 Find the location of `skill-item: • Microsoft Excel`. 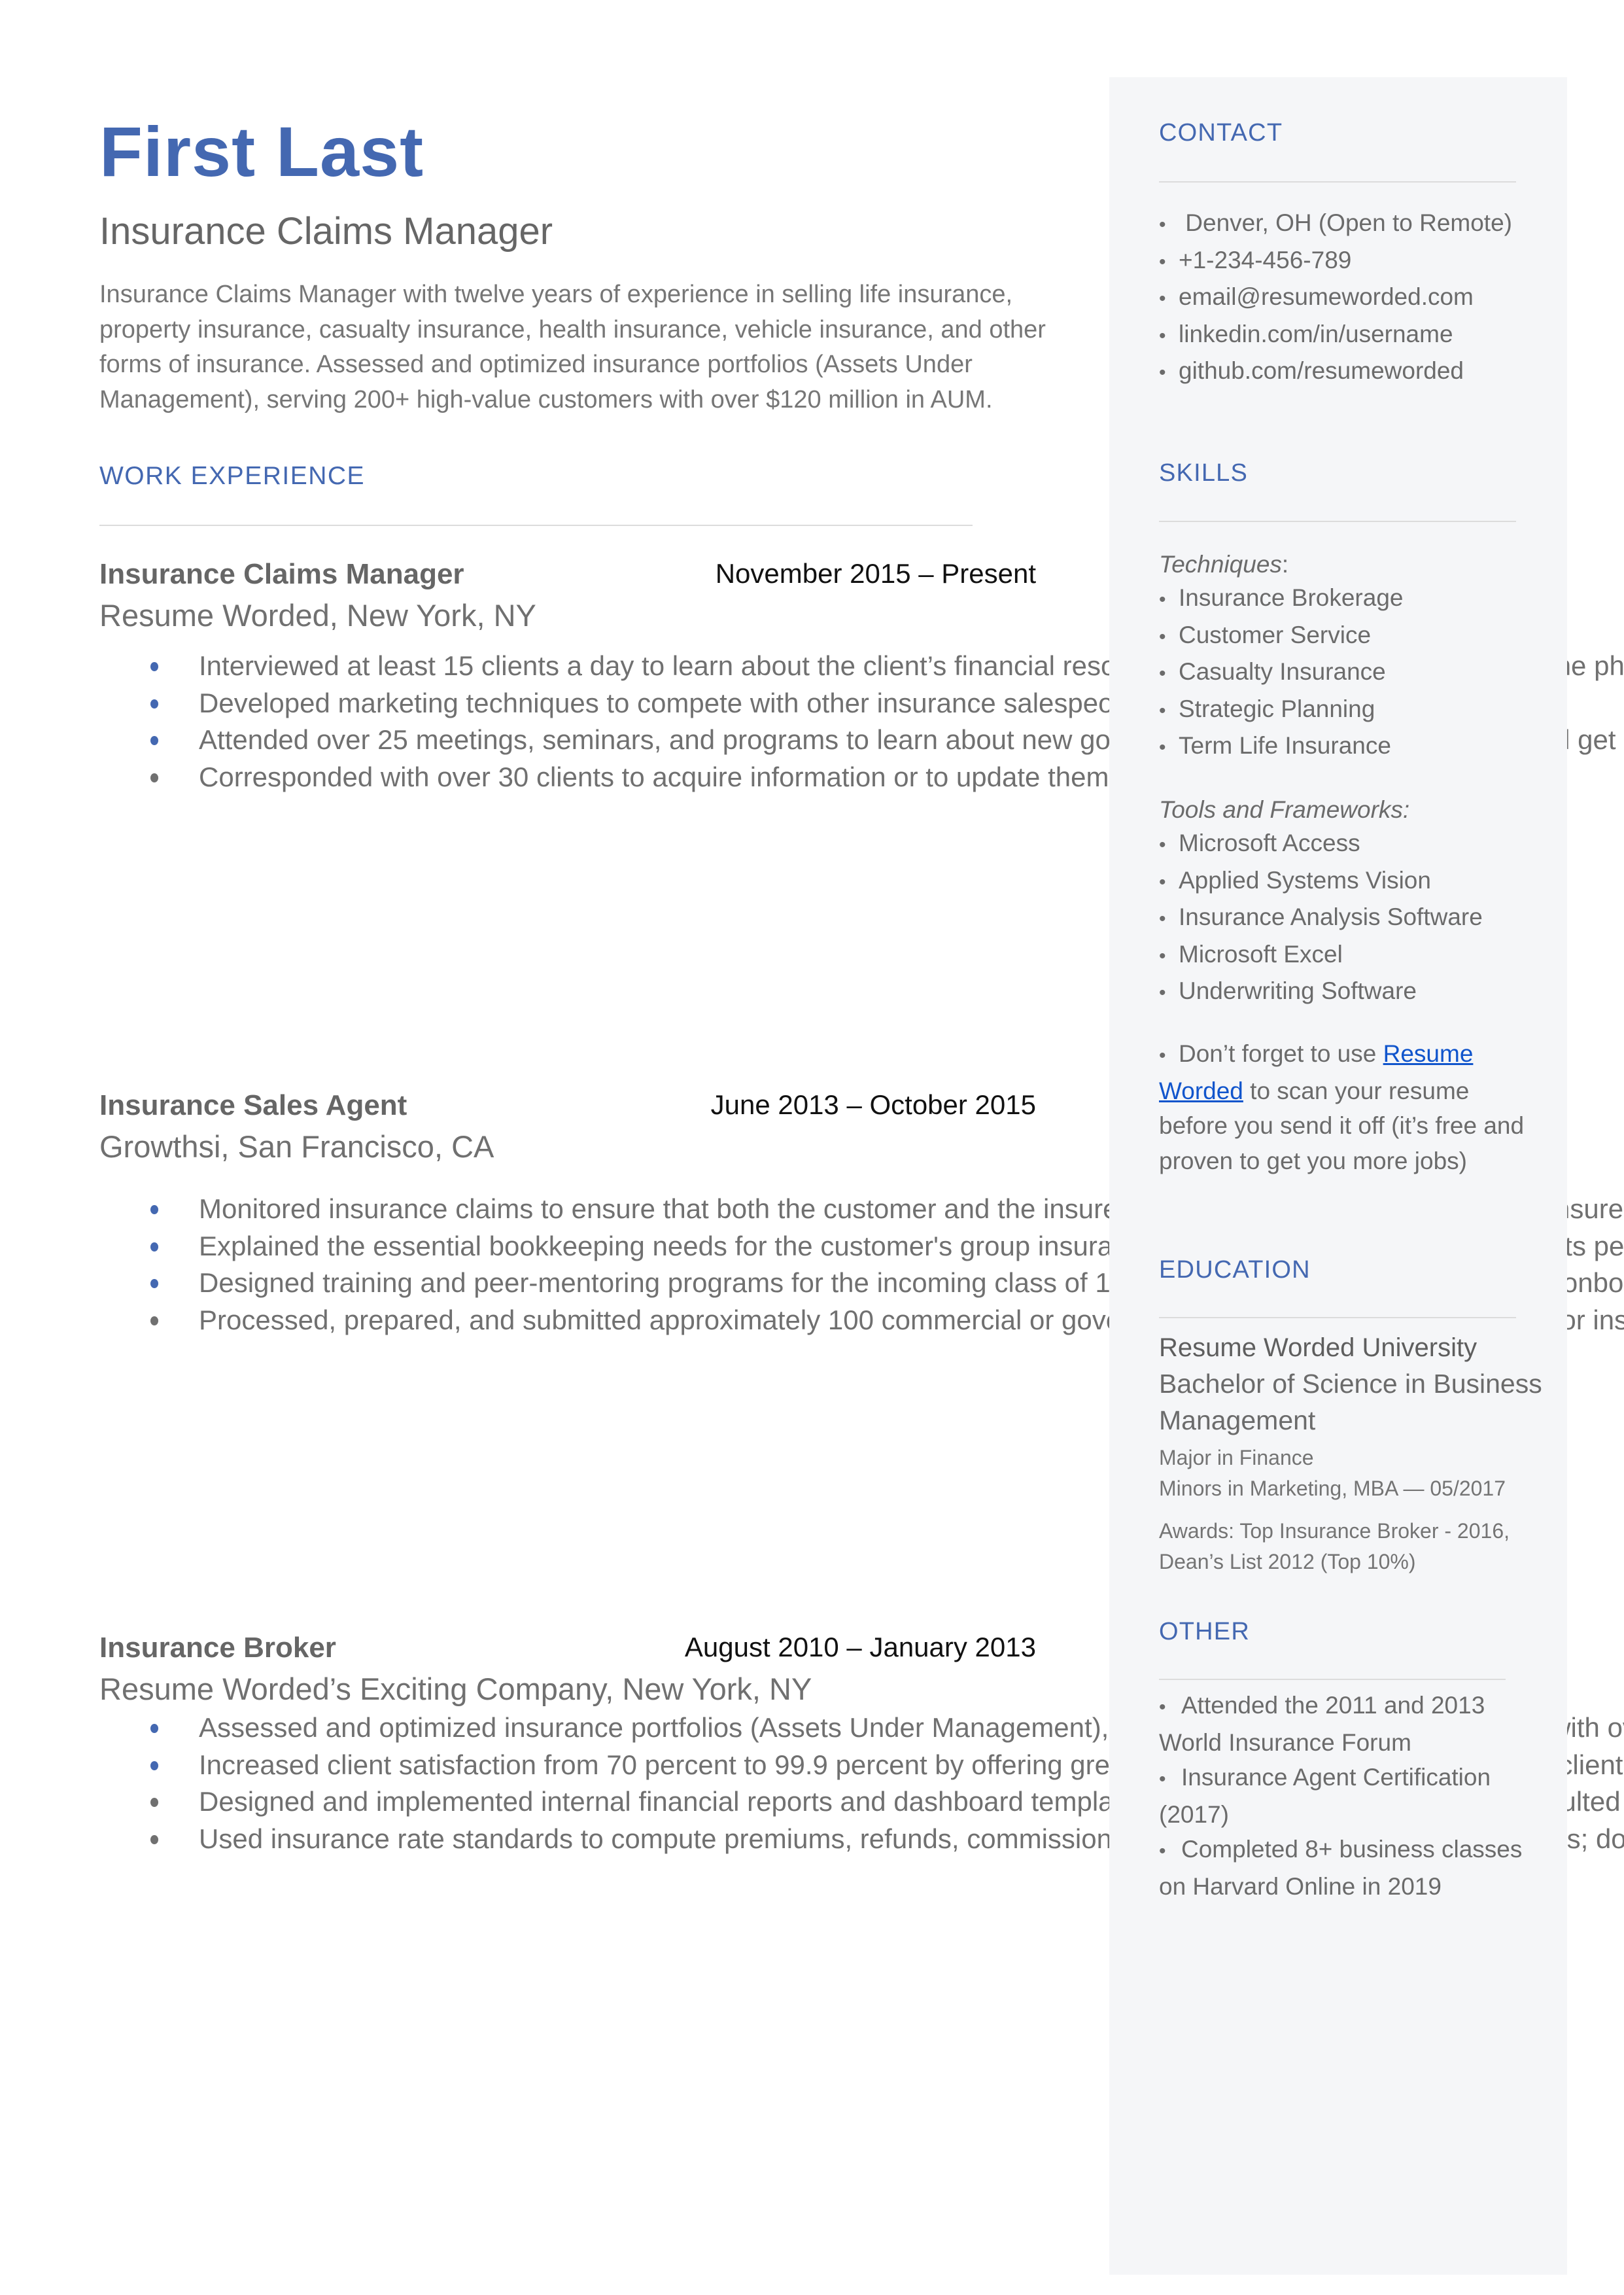

skill-item: • Microsoft Excel is located at coordinates (1321, 955).